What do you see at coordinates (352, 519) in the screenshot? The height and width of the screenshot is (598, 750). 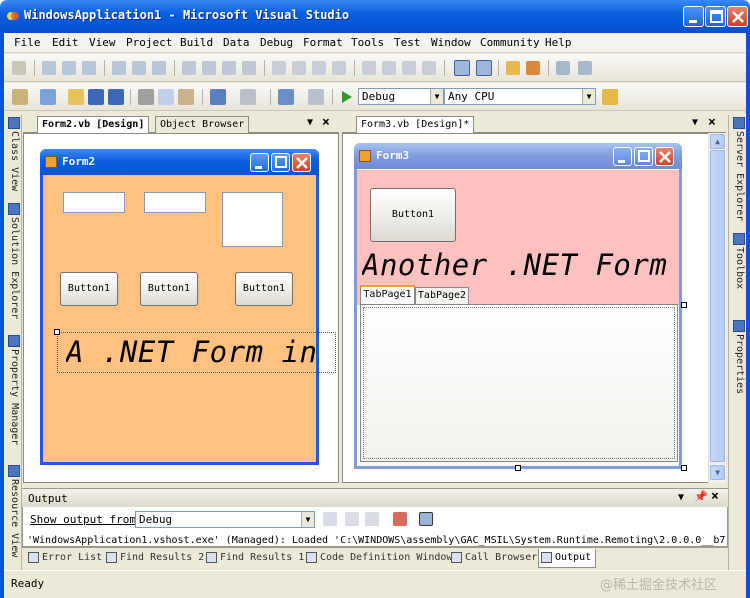 I see `go-to-previous-icon` at bounding box center [352, 519].